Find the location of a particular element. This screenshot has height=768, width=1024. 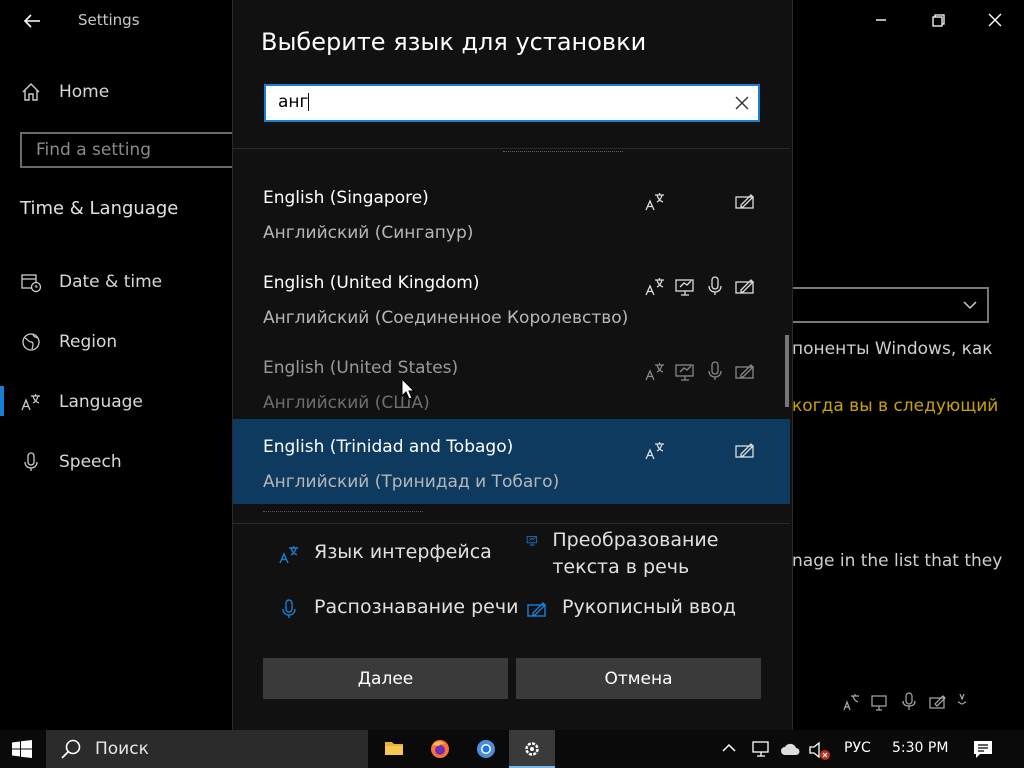

taskbar-firefox is located at coordinates (440, 749).